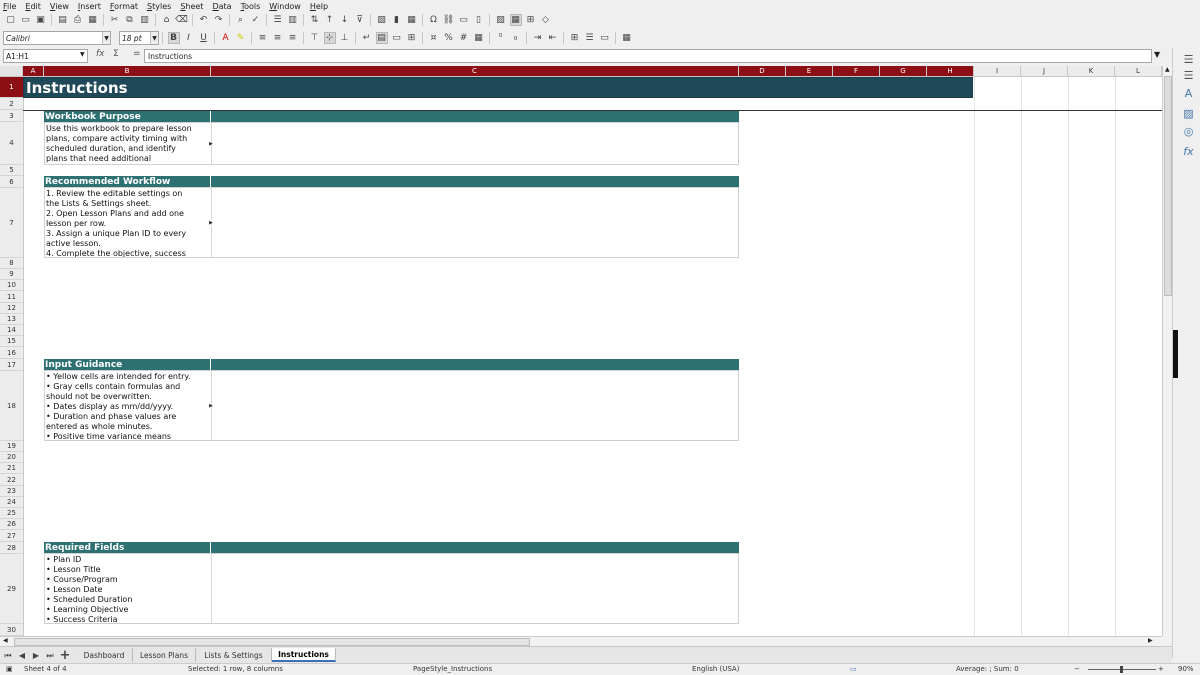 The image size is (1200, 675). Describe the element at coordinates (367, 38) in the screenshot. I see `wrap-text-icon: ↵` at that location.